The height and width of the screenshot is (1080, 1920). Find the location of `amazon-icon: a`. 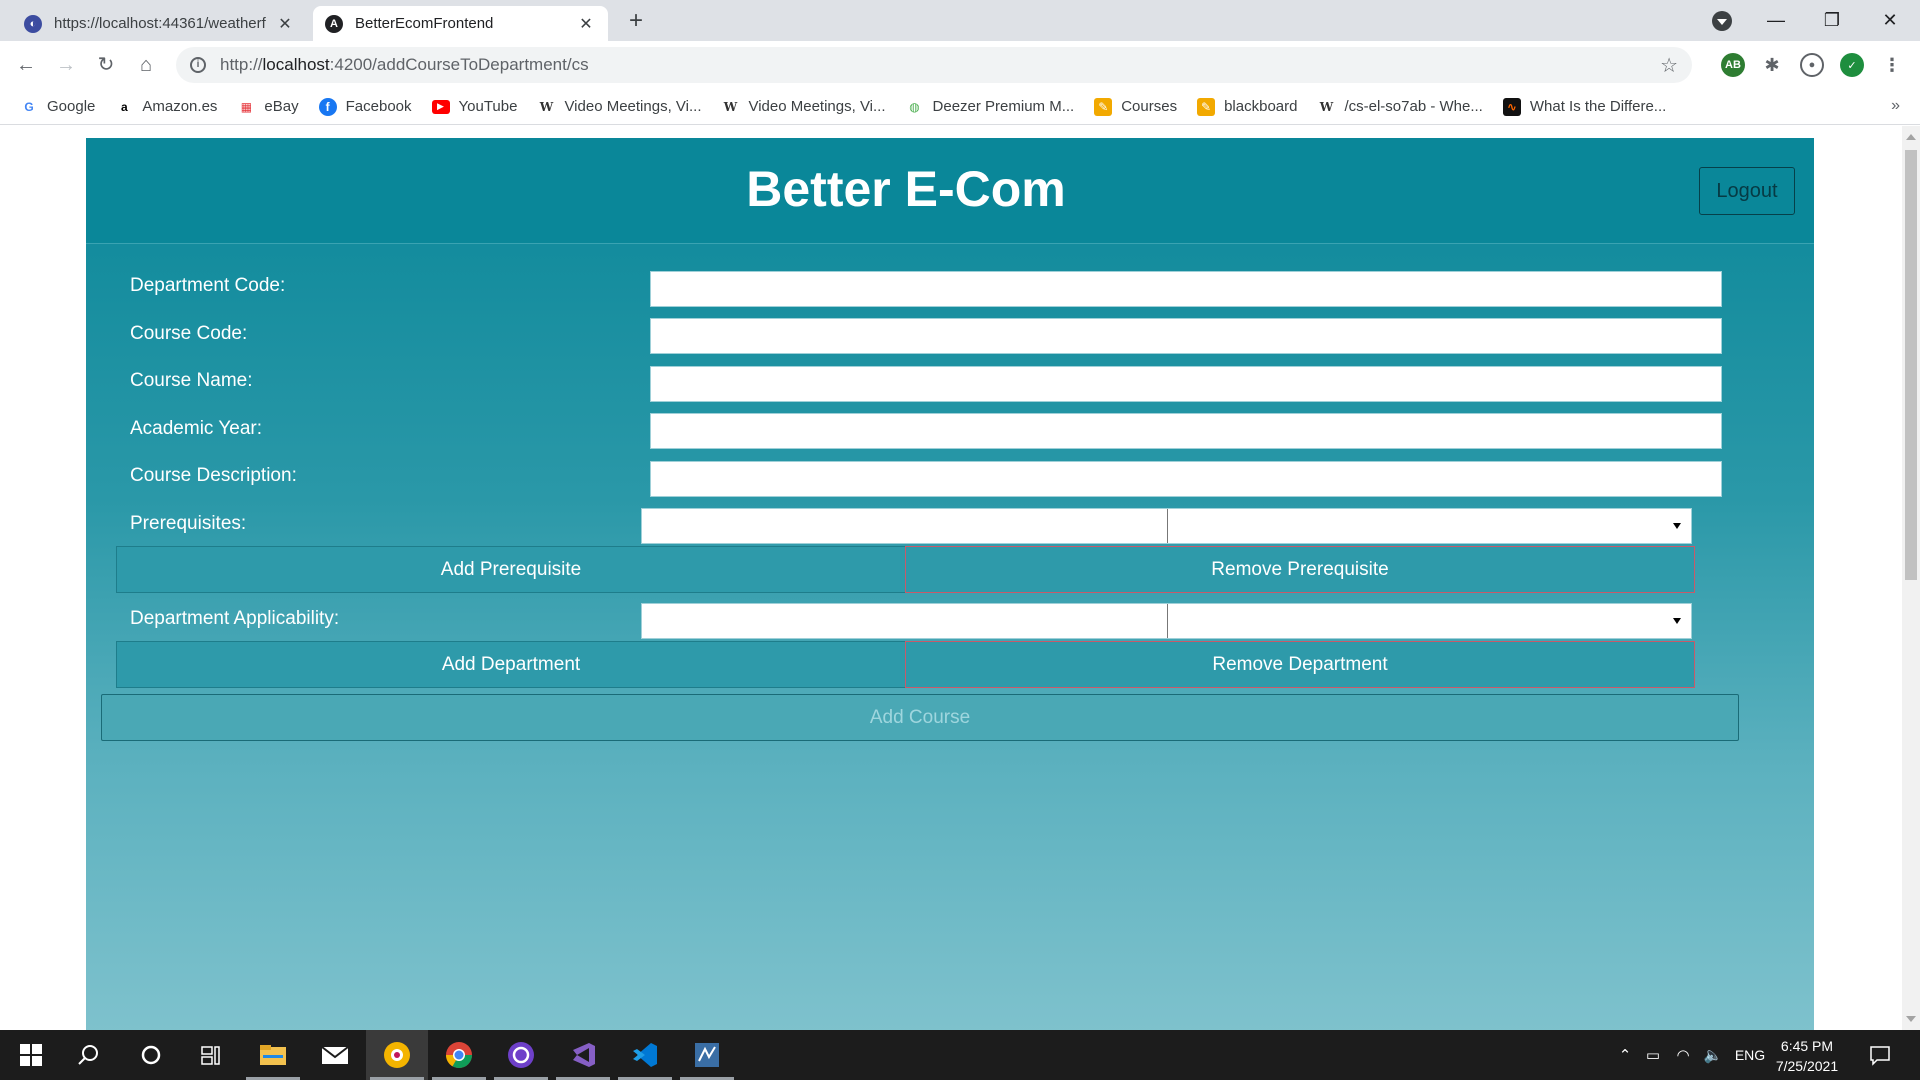

amazon-icon: a is located at coordinates (124, 106).